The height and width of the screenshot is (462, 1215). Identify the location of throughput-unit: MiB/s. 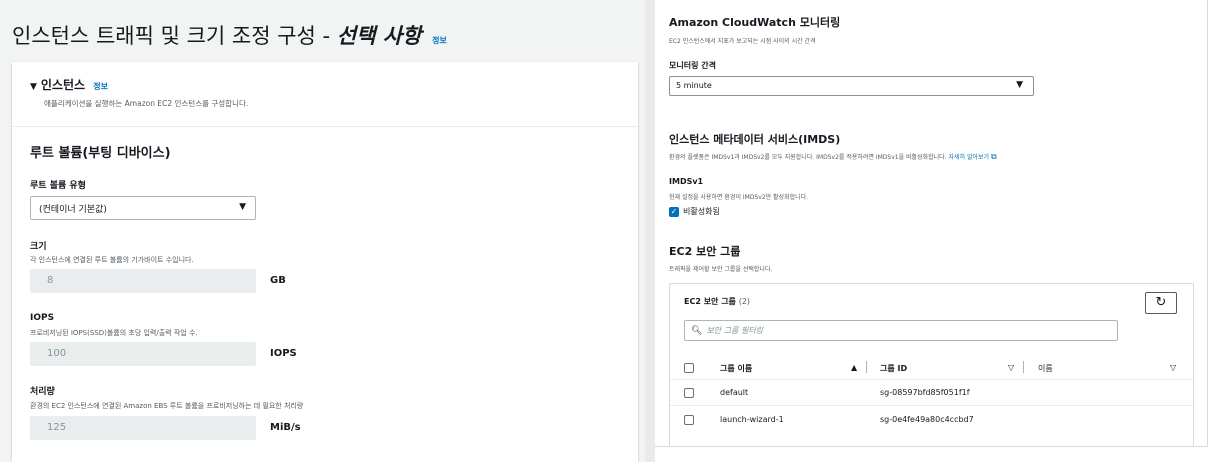
(285, 427).